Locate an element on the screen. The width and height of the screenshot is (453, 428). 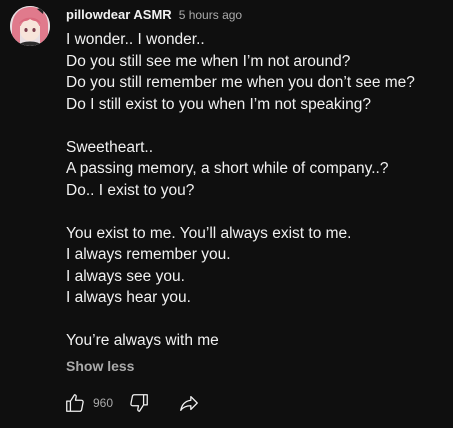
comment-line: I always see you. is located at coordinates (125, 276).